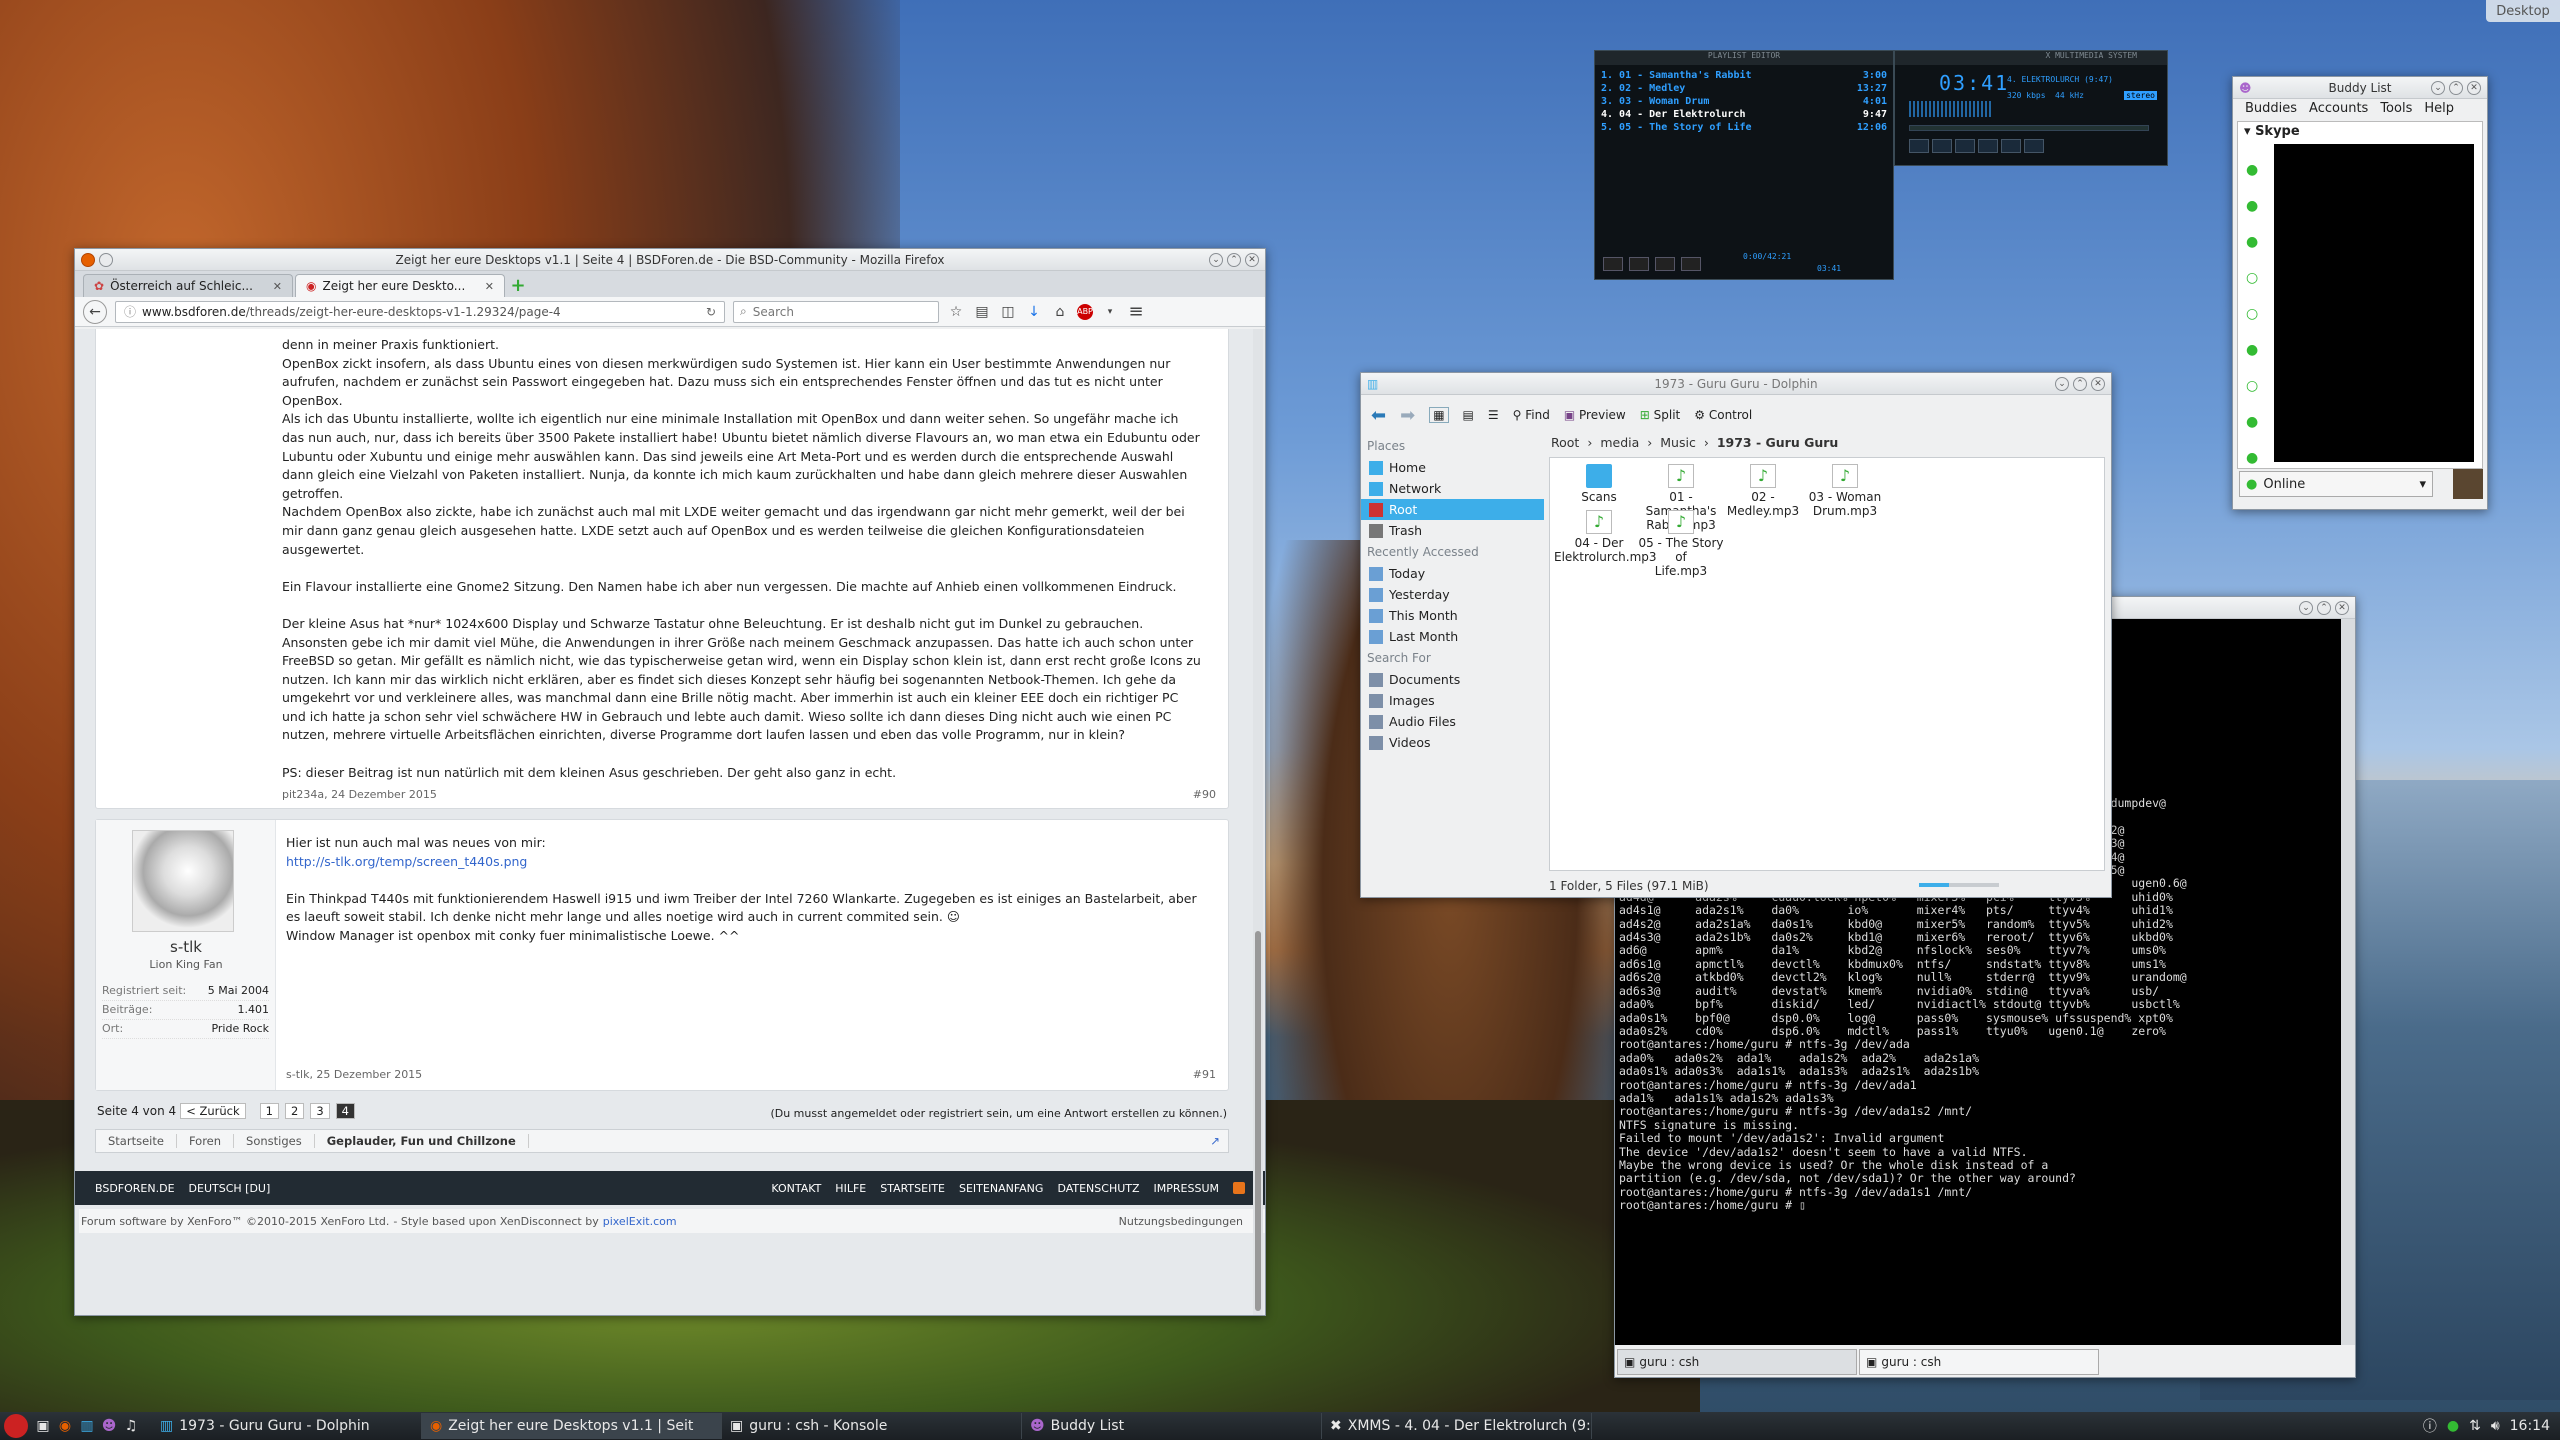 Image resolution: width=2560 pixels, height=1440 pixels. What do you see at coordinates (1565, 442) in the screenshot?
I see `crumb-root: Root` at bounding box center [1565, 442].